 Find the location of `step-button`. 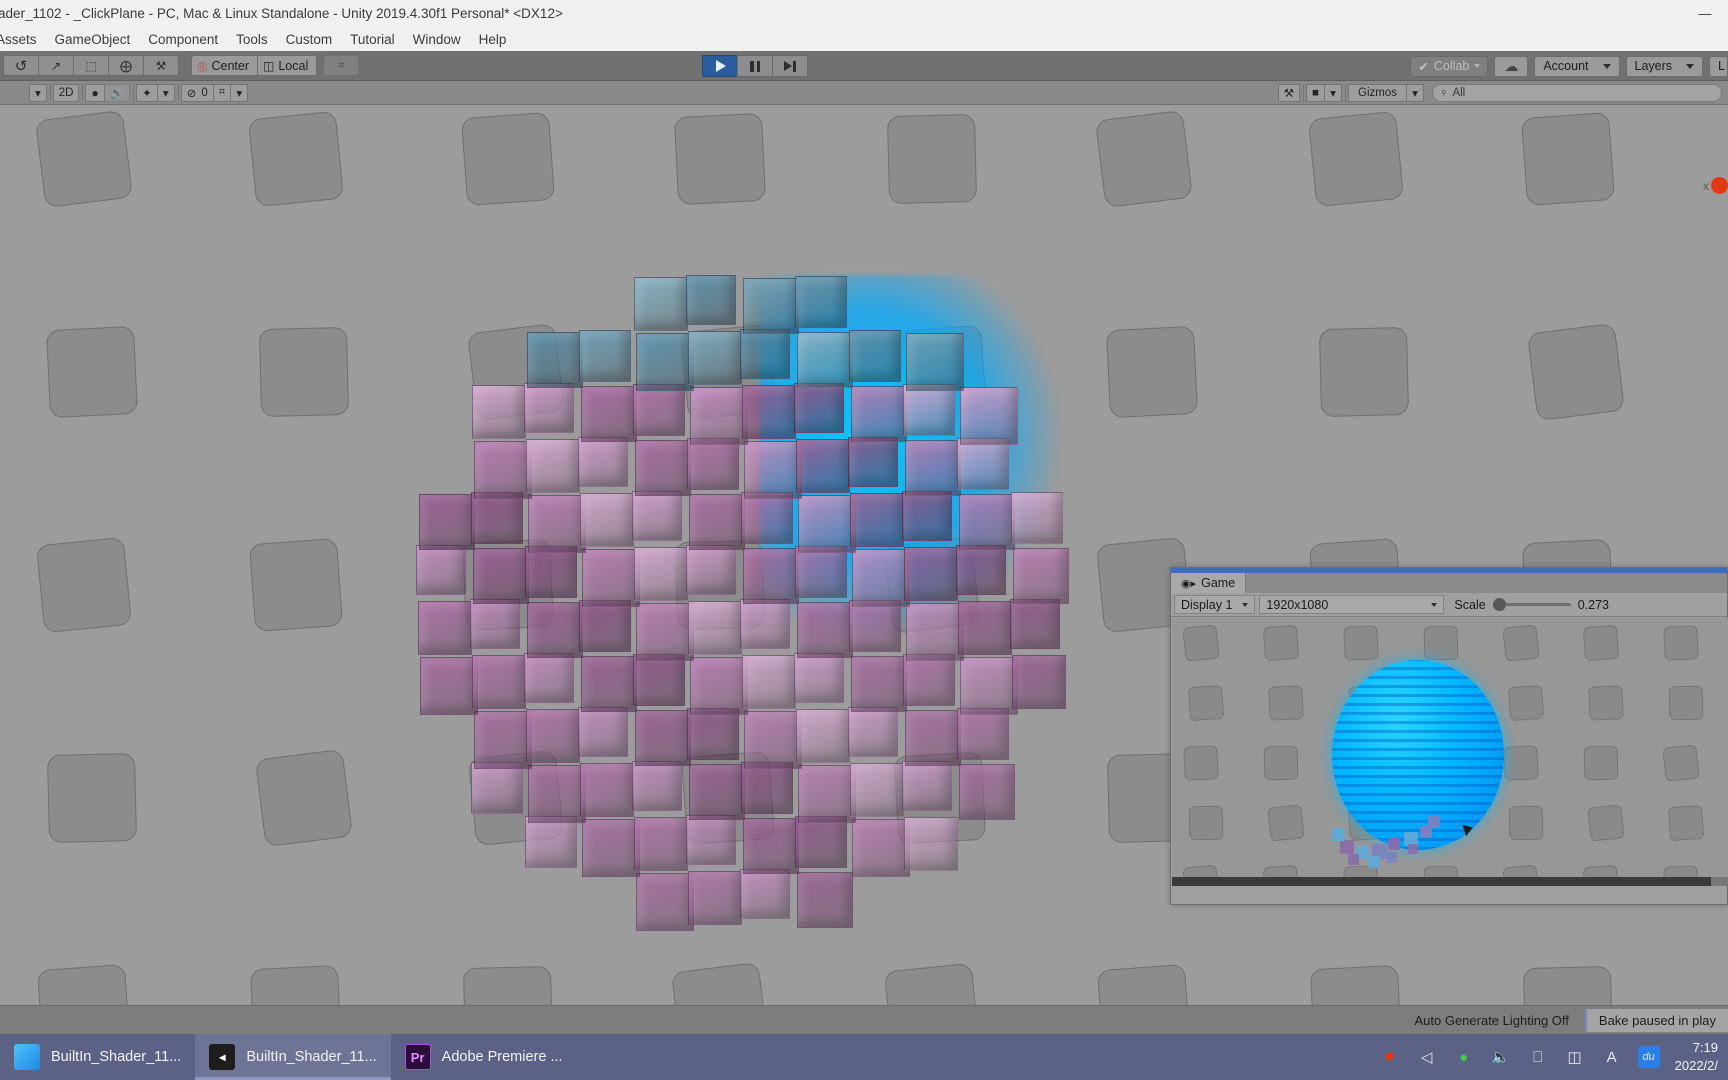

step-button is located at coordinates (790, 66).